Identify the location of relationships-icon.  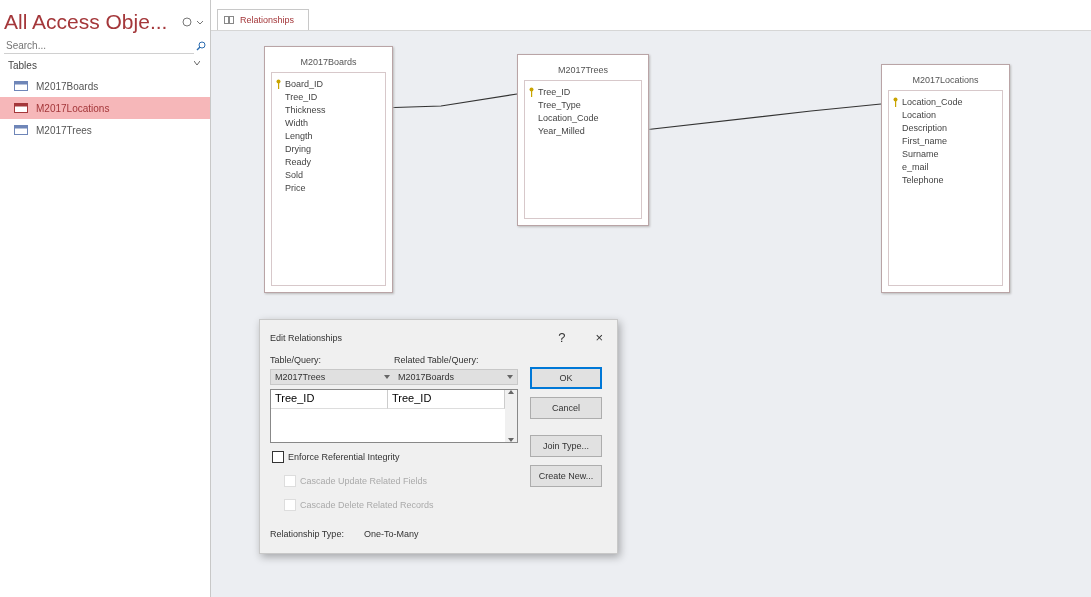
(229, 20).